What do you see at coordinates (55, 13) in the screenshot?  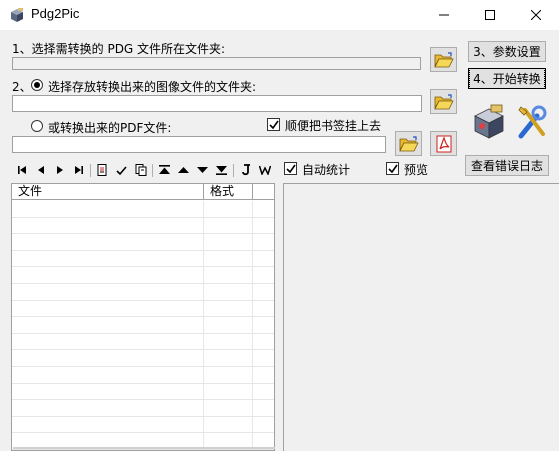 I see `window-title: Pdg2Pic` at bounding box center [55, 13].